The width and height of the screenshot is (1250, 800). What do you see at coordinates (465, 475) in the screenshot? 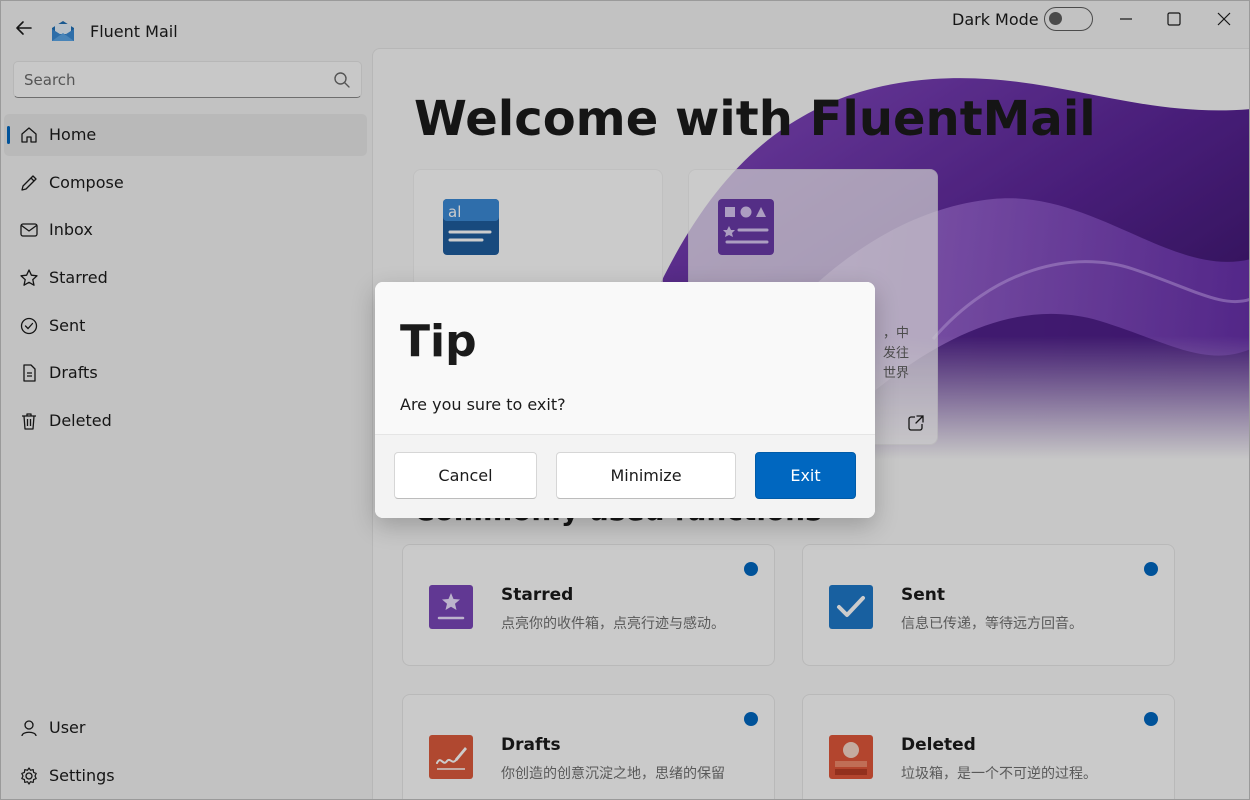
I see `cancel-button: Cancel` at bounding box center [465, 475].